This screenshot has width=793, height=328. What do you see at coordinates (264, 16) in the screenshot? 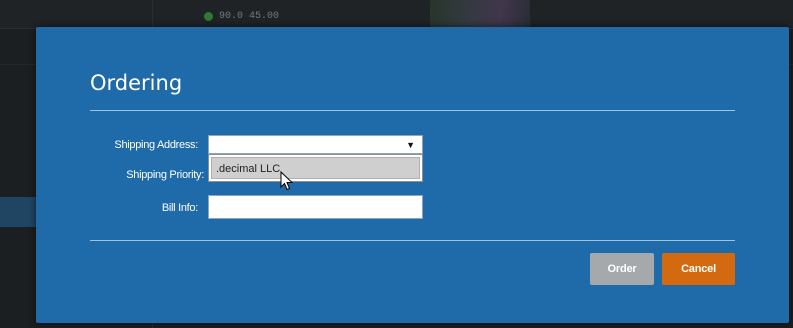
I see `readout-value-2: 45.00` at bounding box center [264, 16].